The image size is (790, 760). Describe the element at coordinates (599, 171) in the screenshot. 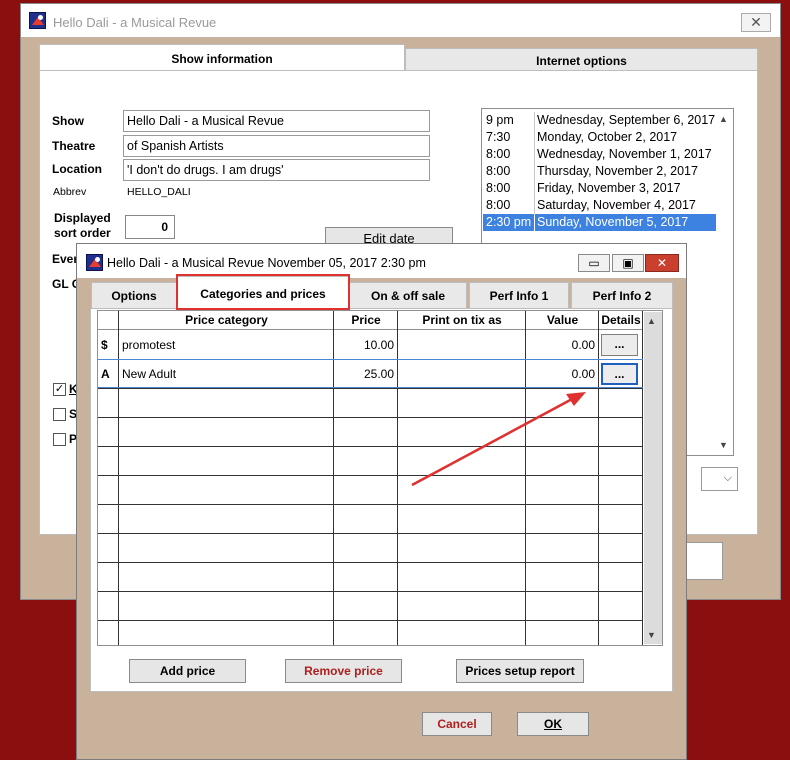

I see `performance-row: 8:00 Thursday, November 2, 2017` at that location.